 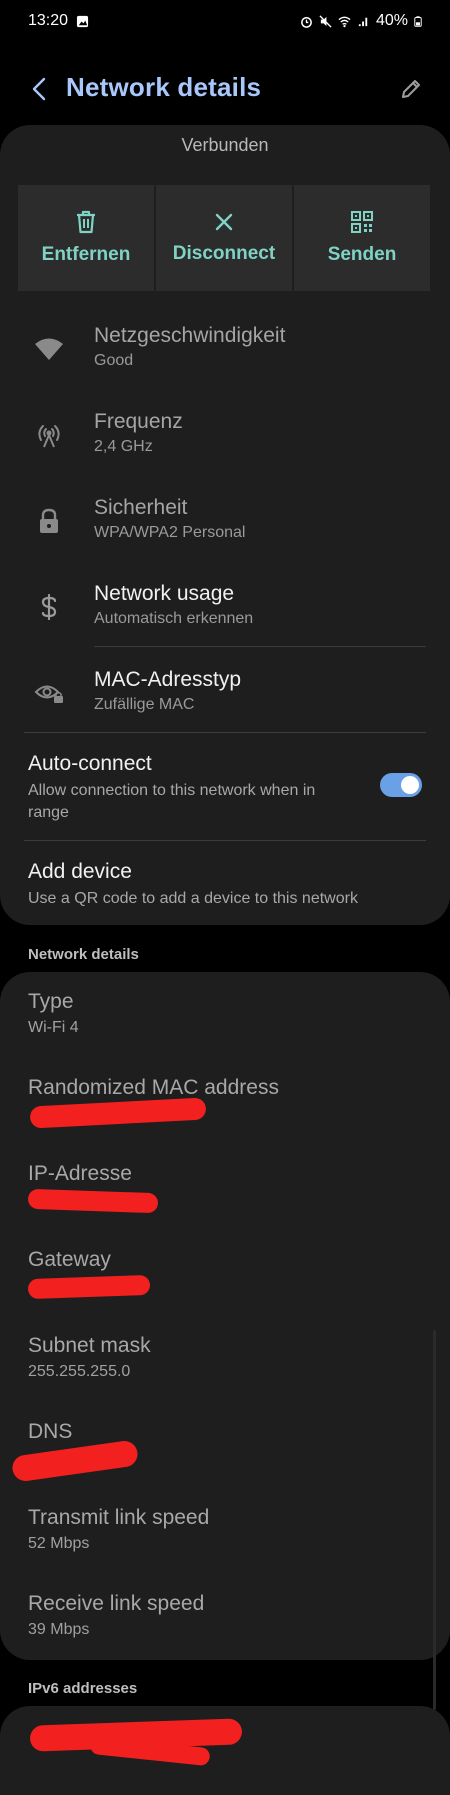 What do you see at coordinates (225, 21) in the screenshot?
I see `status-bar: 13:20 40%` at bounding box center [225, 21].